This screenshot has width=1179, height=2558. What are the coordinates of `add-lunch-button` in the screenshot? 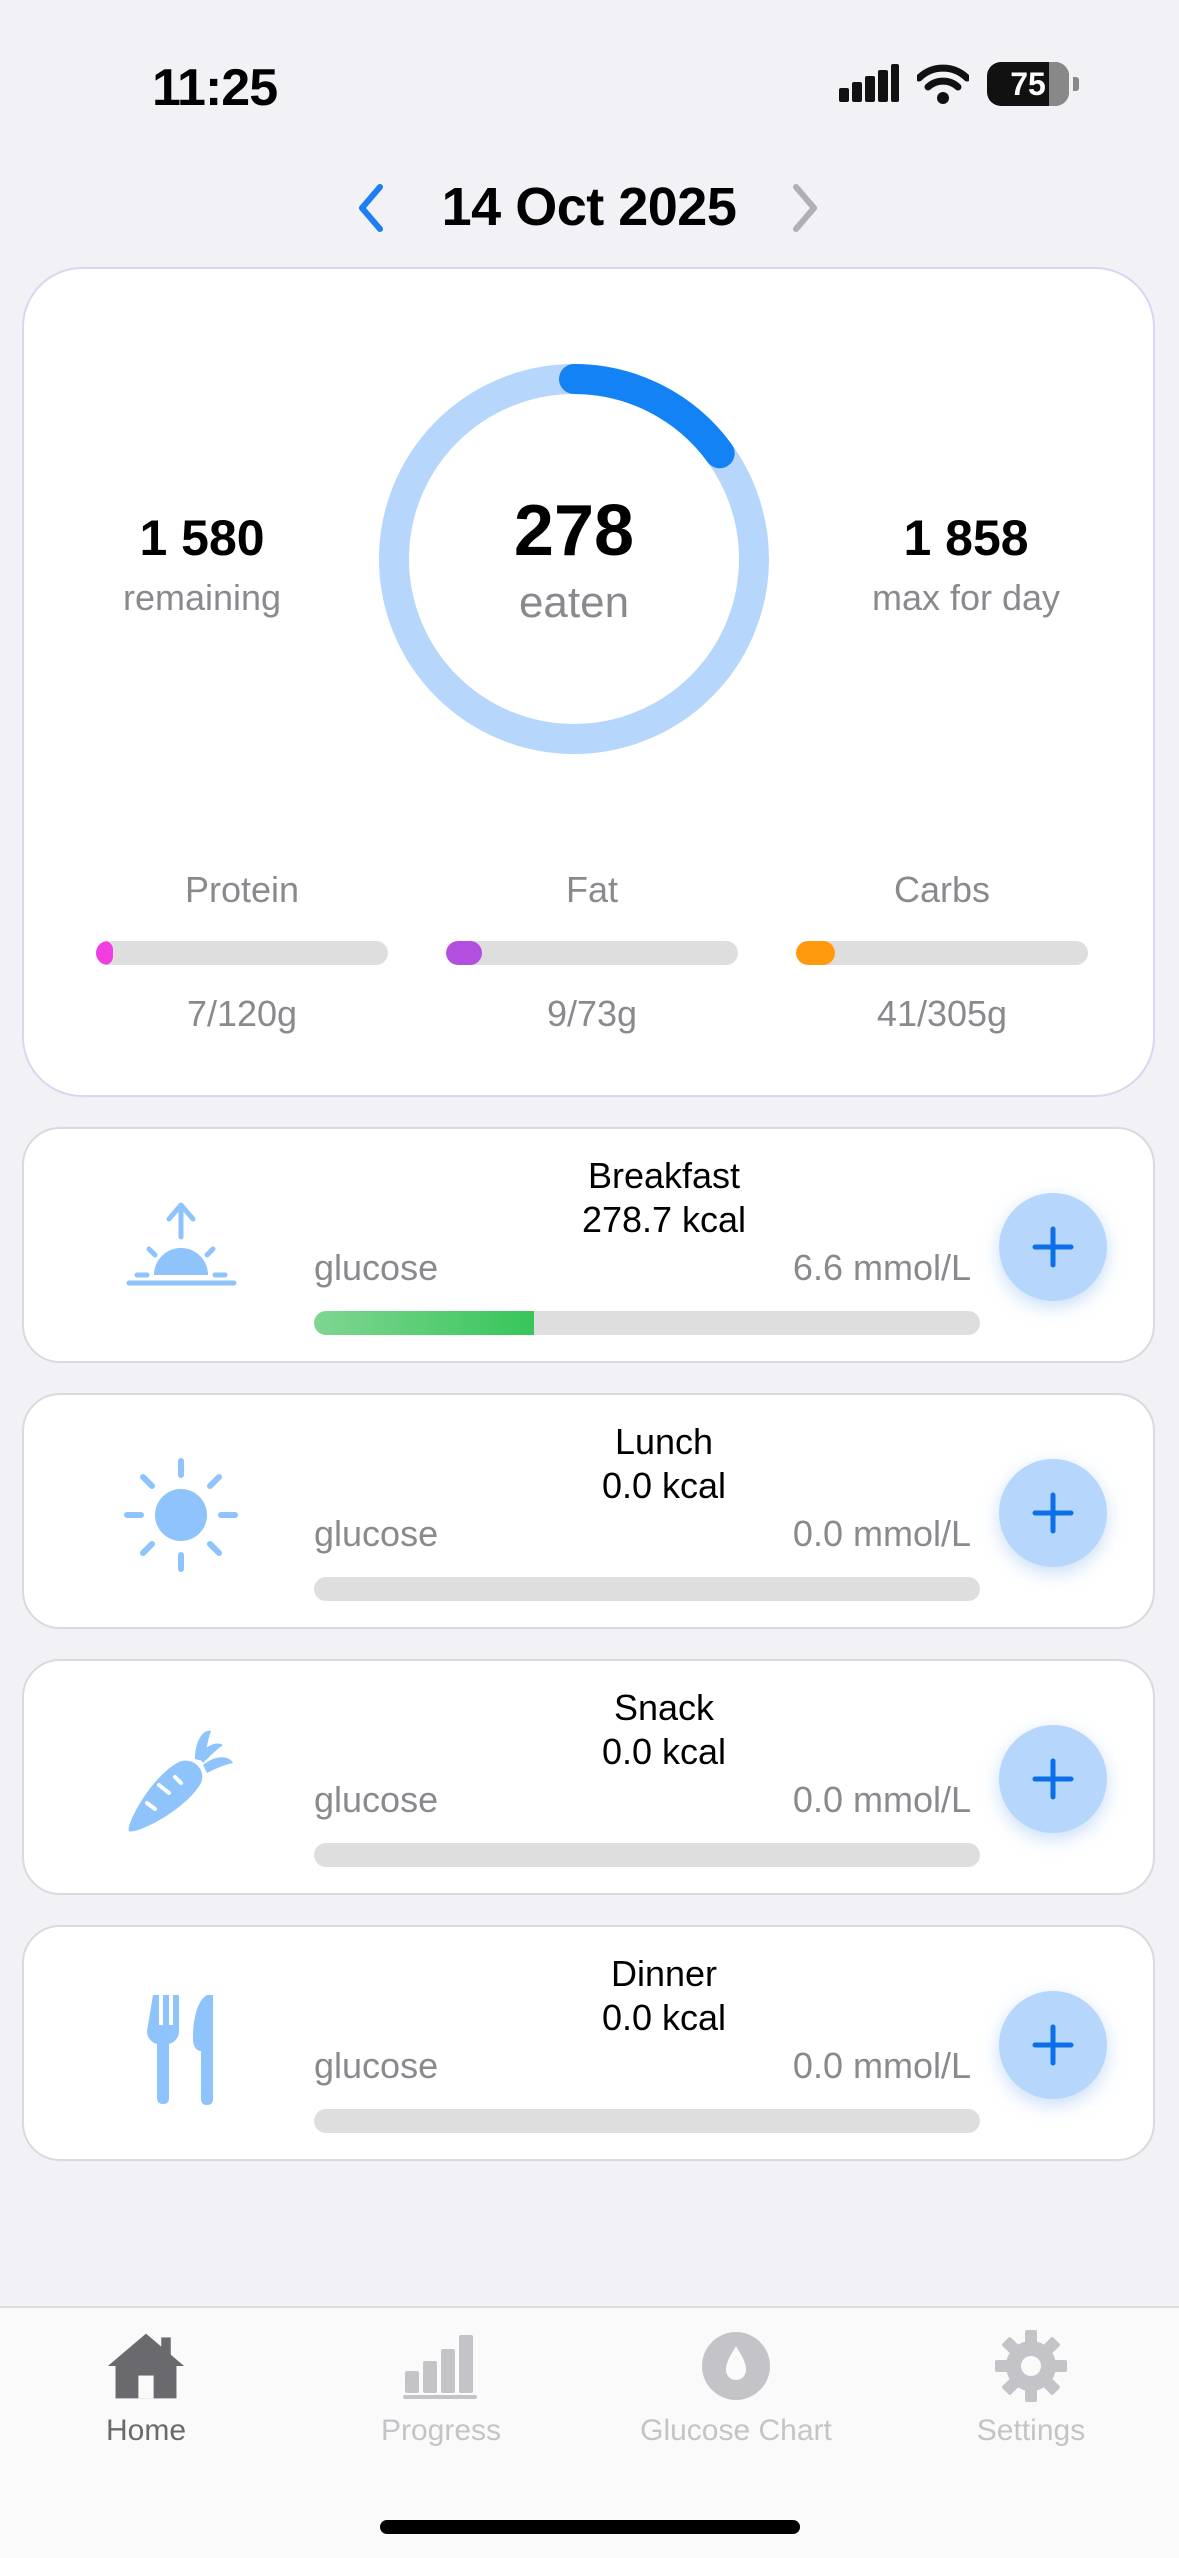 It's located at (1053, 1513).